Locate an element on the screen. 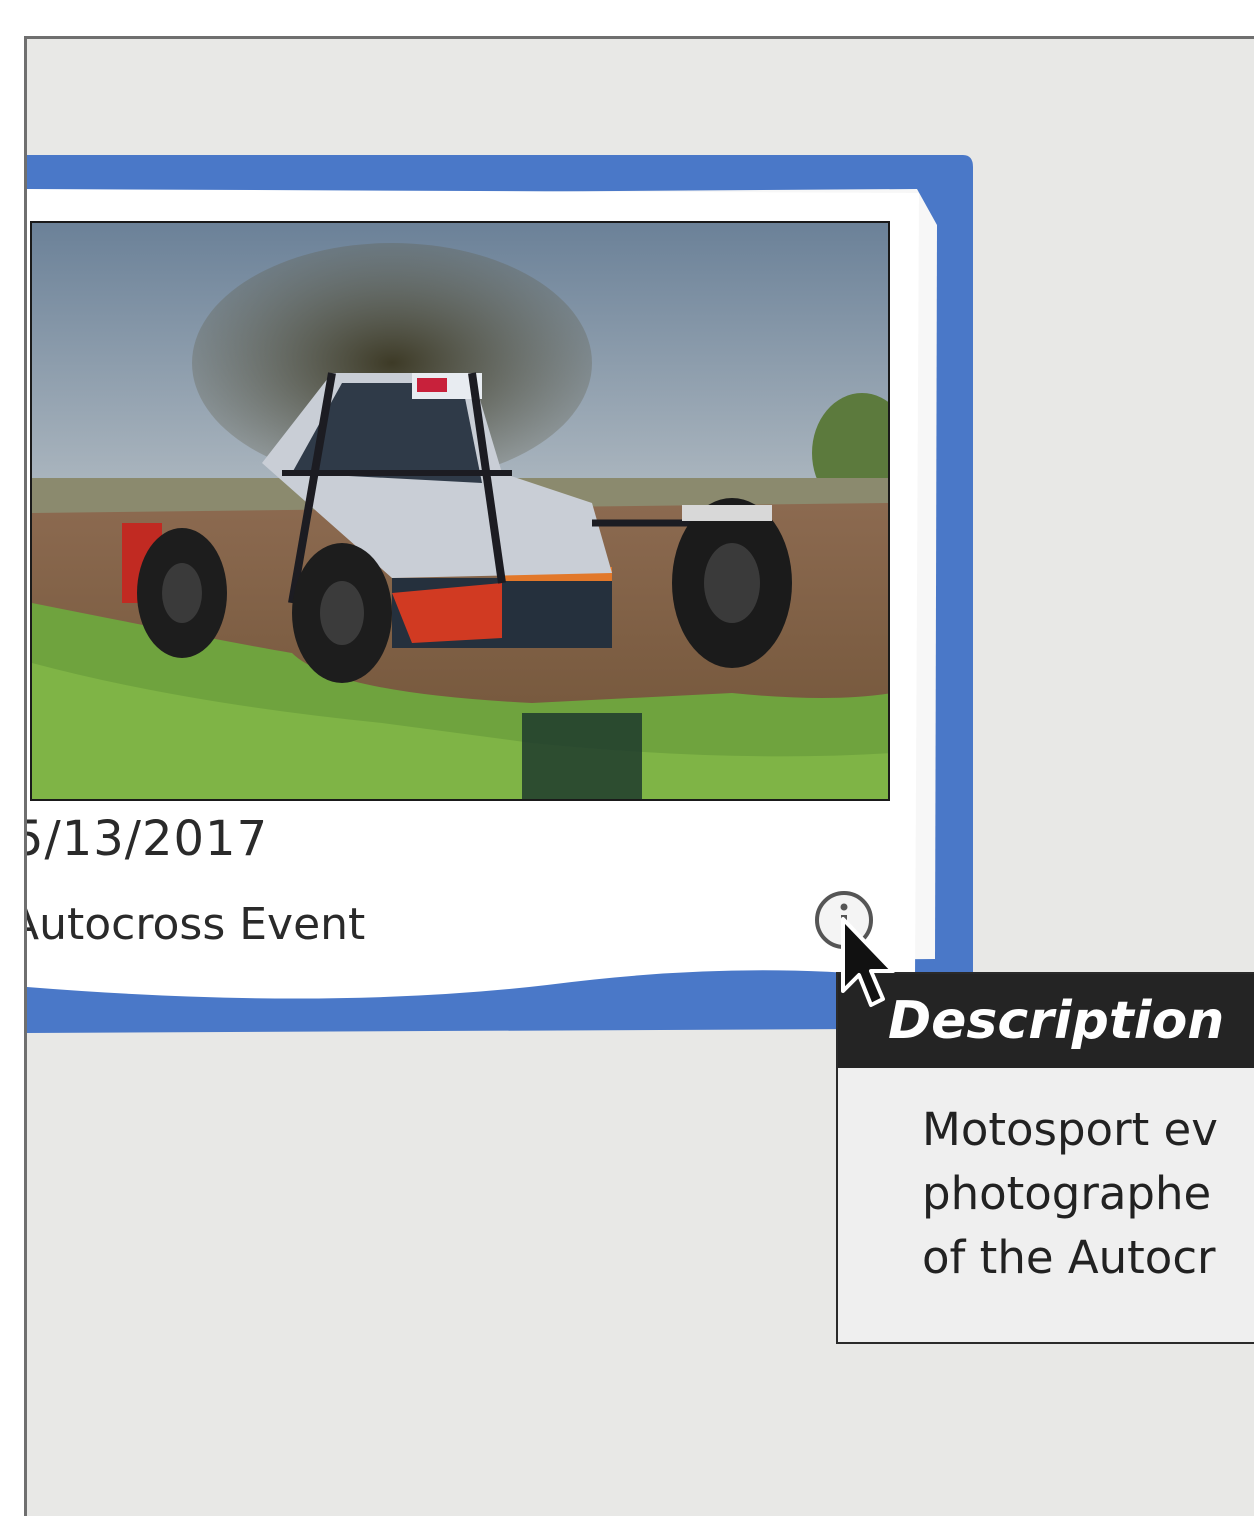 The height and width of the screenshot is (1516, 1254). mouse-pointer-icon is located at coordinates (868, 962).